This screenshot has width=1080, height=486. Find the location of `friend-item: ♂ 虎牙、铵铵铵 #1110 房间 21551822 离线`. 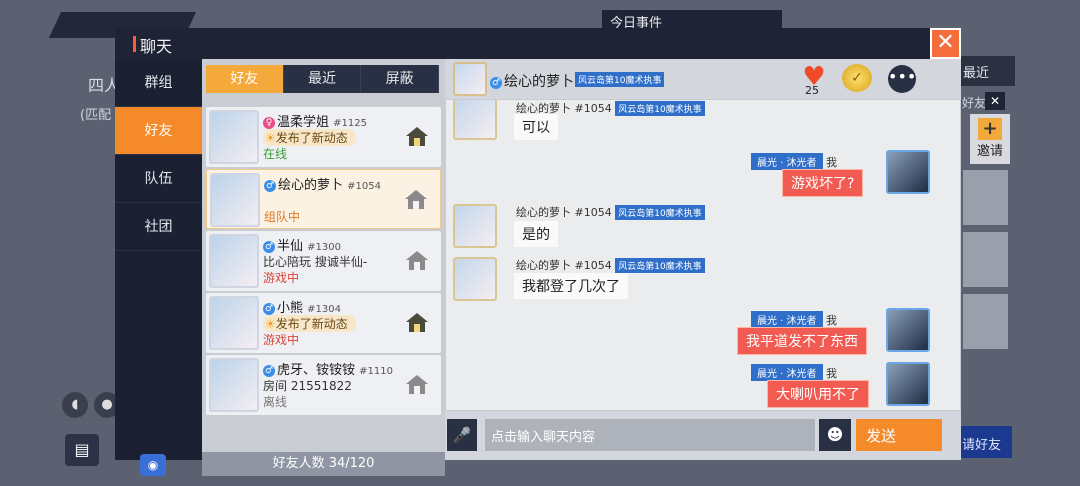

friend-item: ♂ 虎牙、铵铵铵 #1110 房间 21551822 离线 is located at coordinates (323, 385).